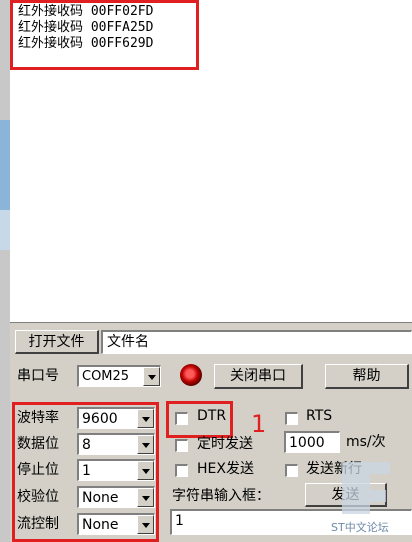 Image resolution: width=412 pixels, height=542 pixels. Describe the element at coordinates (38, 418) in the screenshot. I see `baud-label: 波特率` at that location.